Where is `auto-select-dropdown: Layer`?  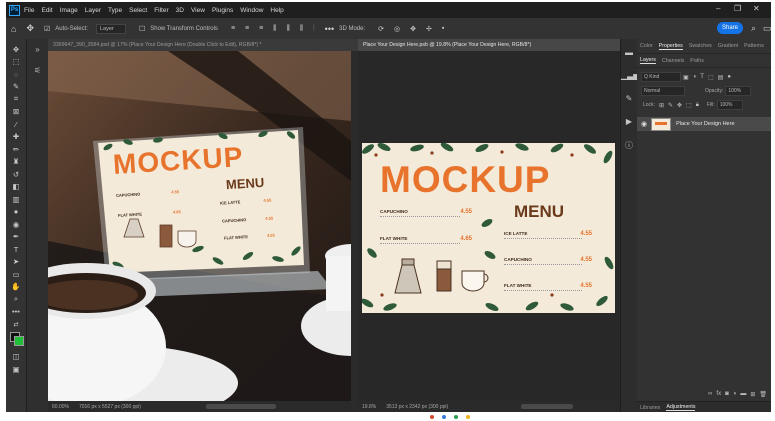 auto-select-dropdown: Layer is located at coordinates (110, 28).